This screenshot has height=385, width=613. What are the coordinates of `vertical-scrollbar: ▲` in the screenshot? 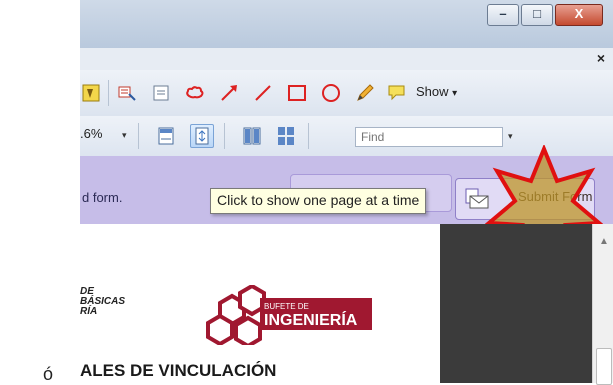 It's located at (602, 304).